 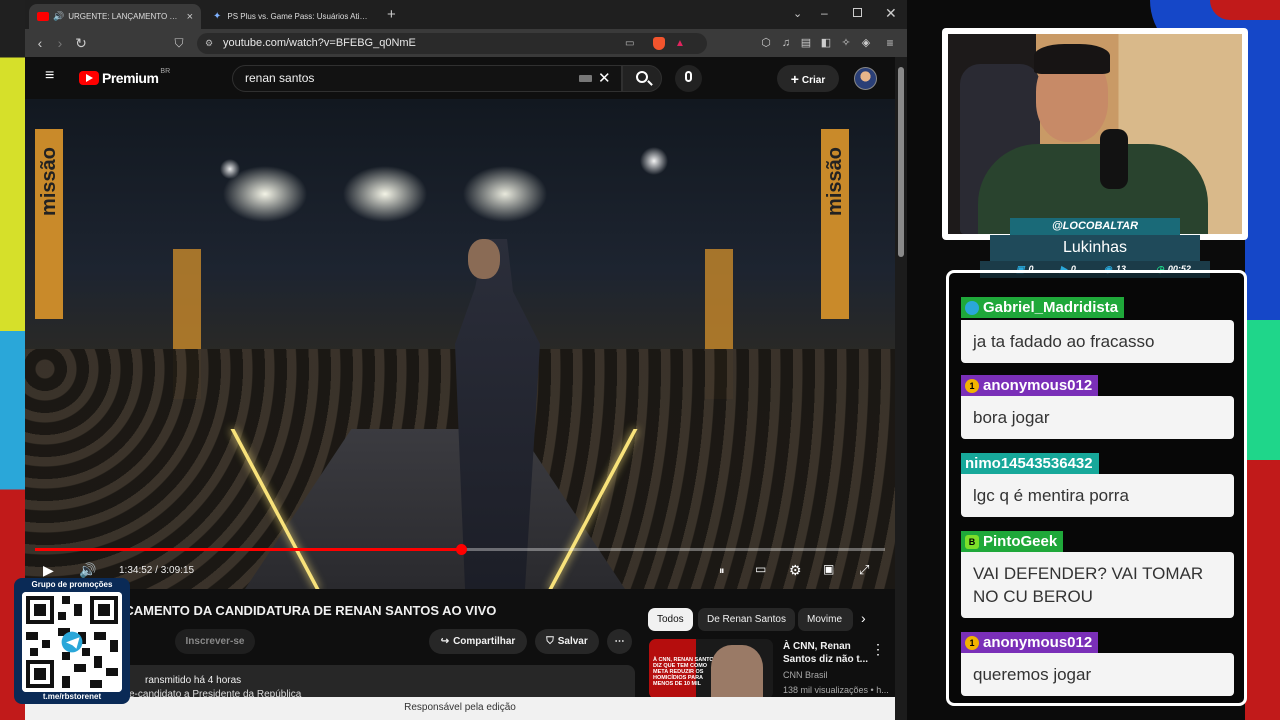 What do you see at coordinates (1097, 417) in the screenshot?
I see `chat-text: bora jogar` at bounding box center [1097, 417].